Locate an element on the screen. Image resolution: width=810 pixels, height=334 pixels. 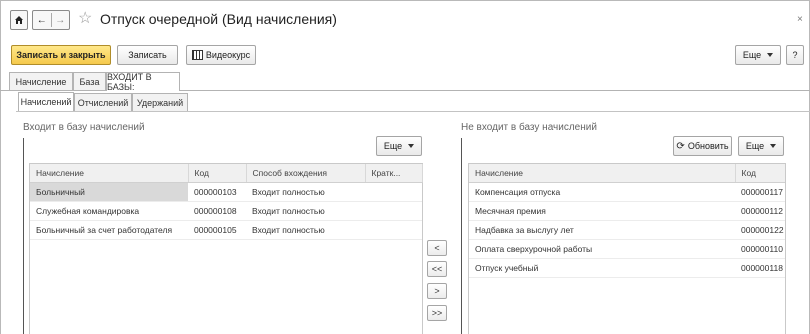
cell-accrual: Больничный is located at coordinates (109, 192).